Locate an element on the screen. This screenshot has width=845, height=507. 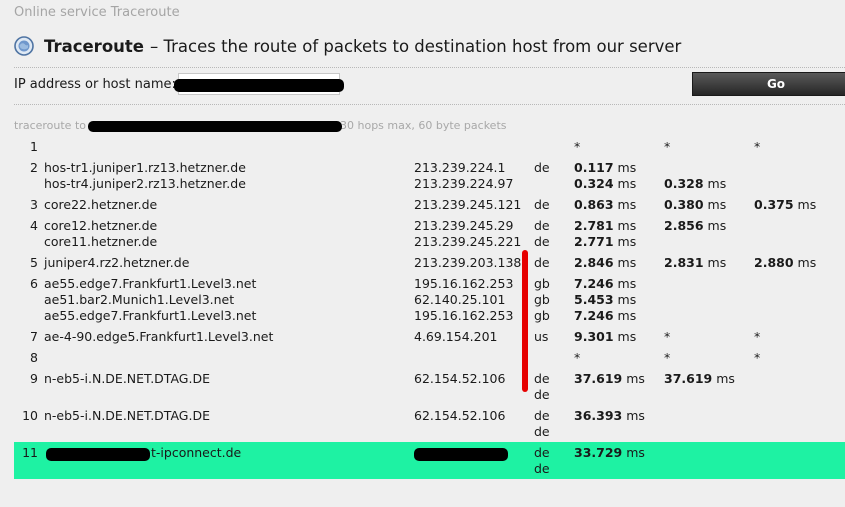
hop-time-3: 0.375 ms is located at coordinates (799, 204).